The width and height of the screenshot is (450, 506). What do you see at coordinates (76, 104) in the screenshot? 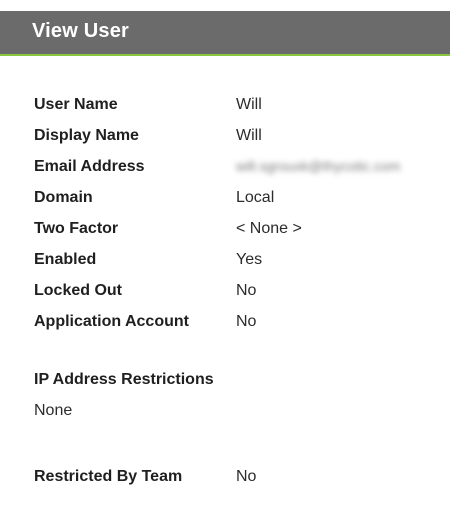
I see `user-name-label: User Name` at bounding box center [76, 104].